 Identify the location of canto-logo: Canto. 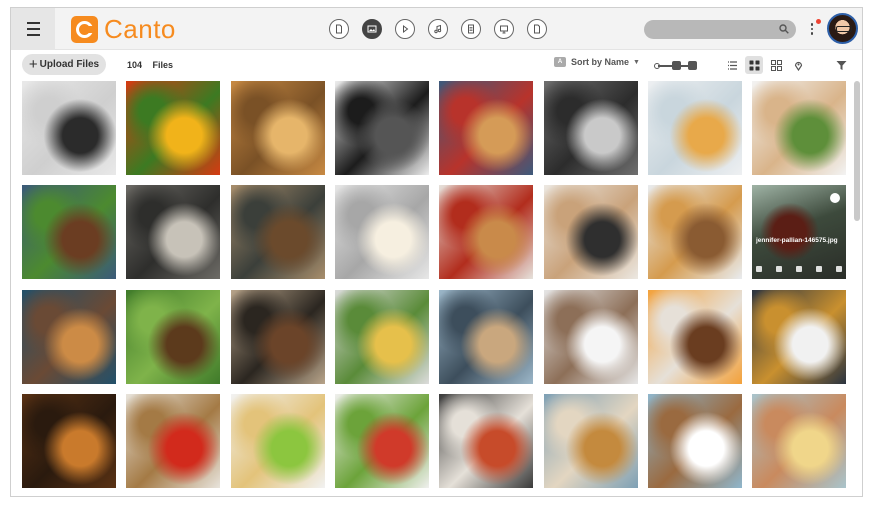
(123, 29).